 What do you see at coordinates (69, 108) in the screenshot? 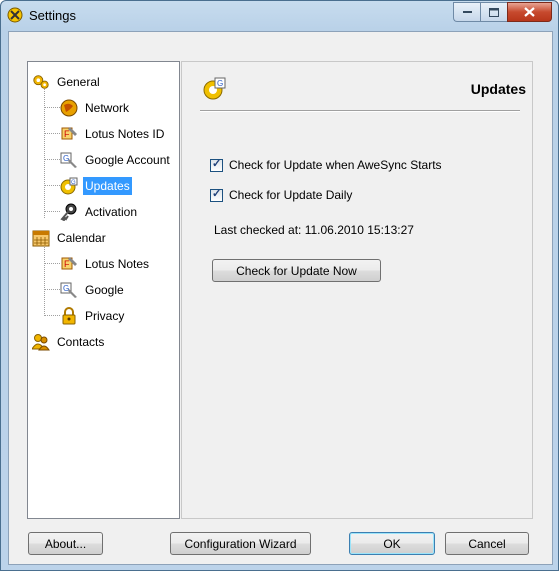
I see `globe-icon` at bounding box center [69, 108].